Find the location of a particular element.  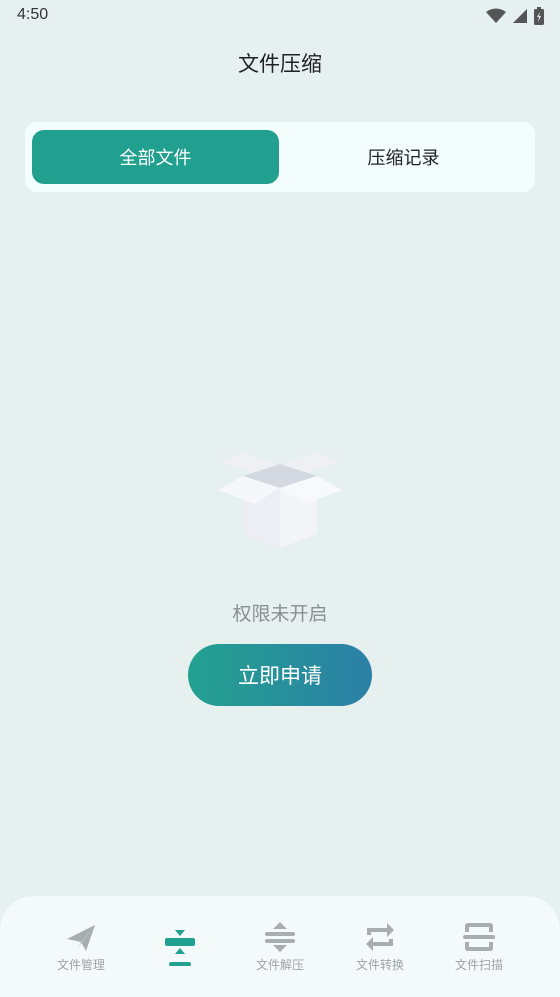

bottom-nav: 文件管理 文件解压 文件转换 文件扫描 is located at coordinates (280, 946).